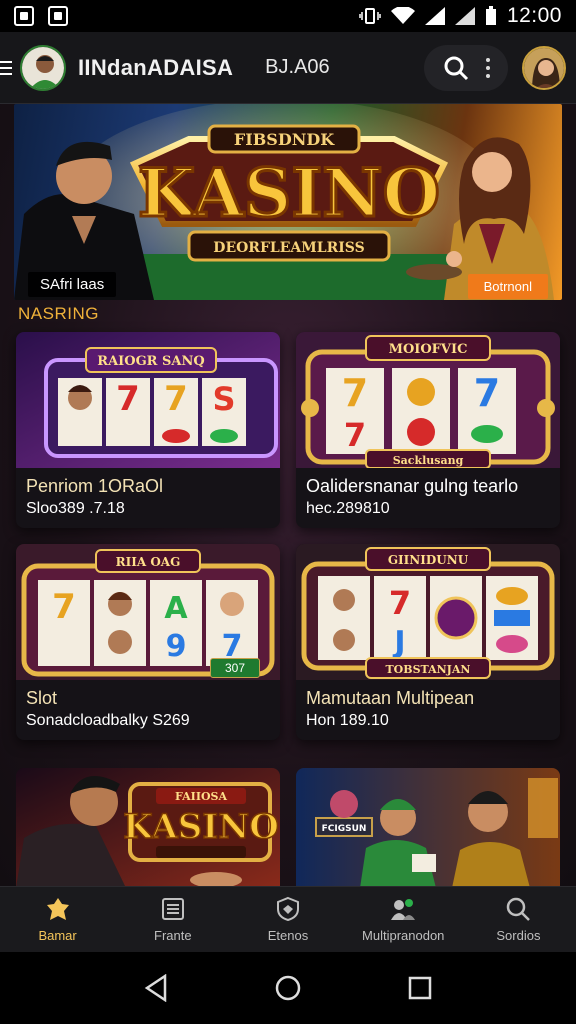 The height and width of the screenshot is (1024, 576). What do you see at coordinates (507, 286) in the screenshot?
I see `hero-button: Botrnonl` at bounding box center [507, 286].